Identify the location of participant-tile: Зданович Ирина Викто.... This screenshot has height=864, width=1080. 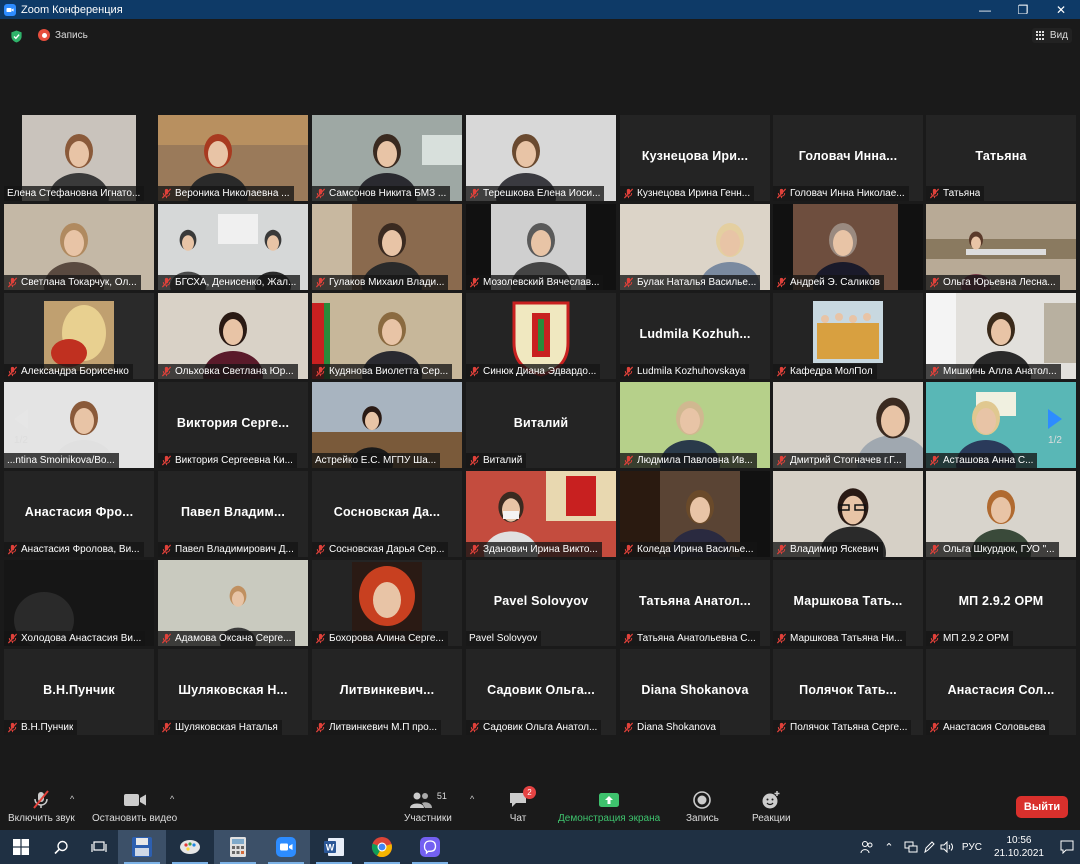
(541, 514).